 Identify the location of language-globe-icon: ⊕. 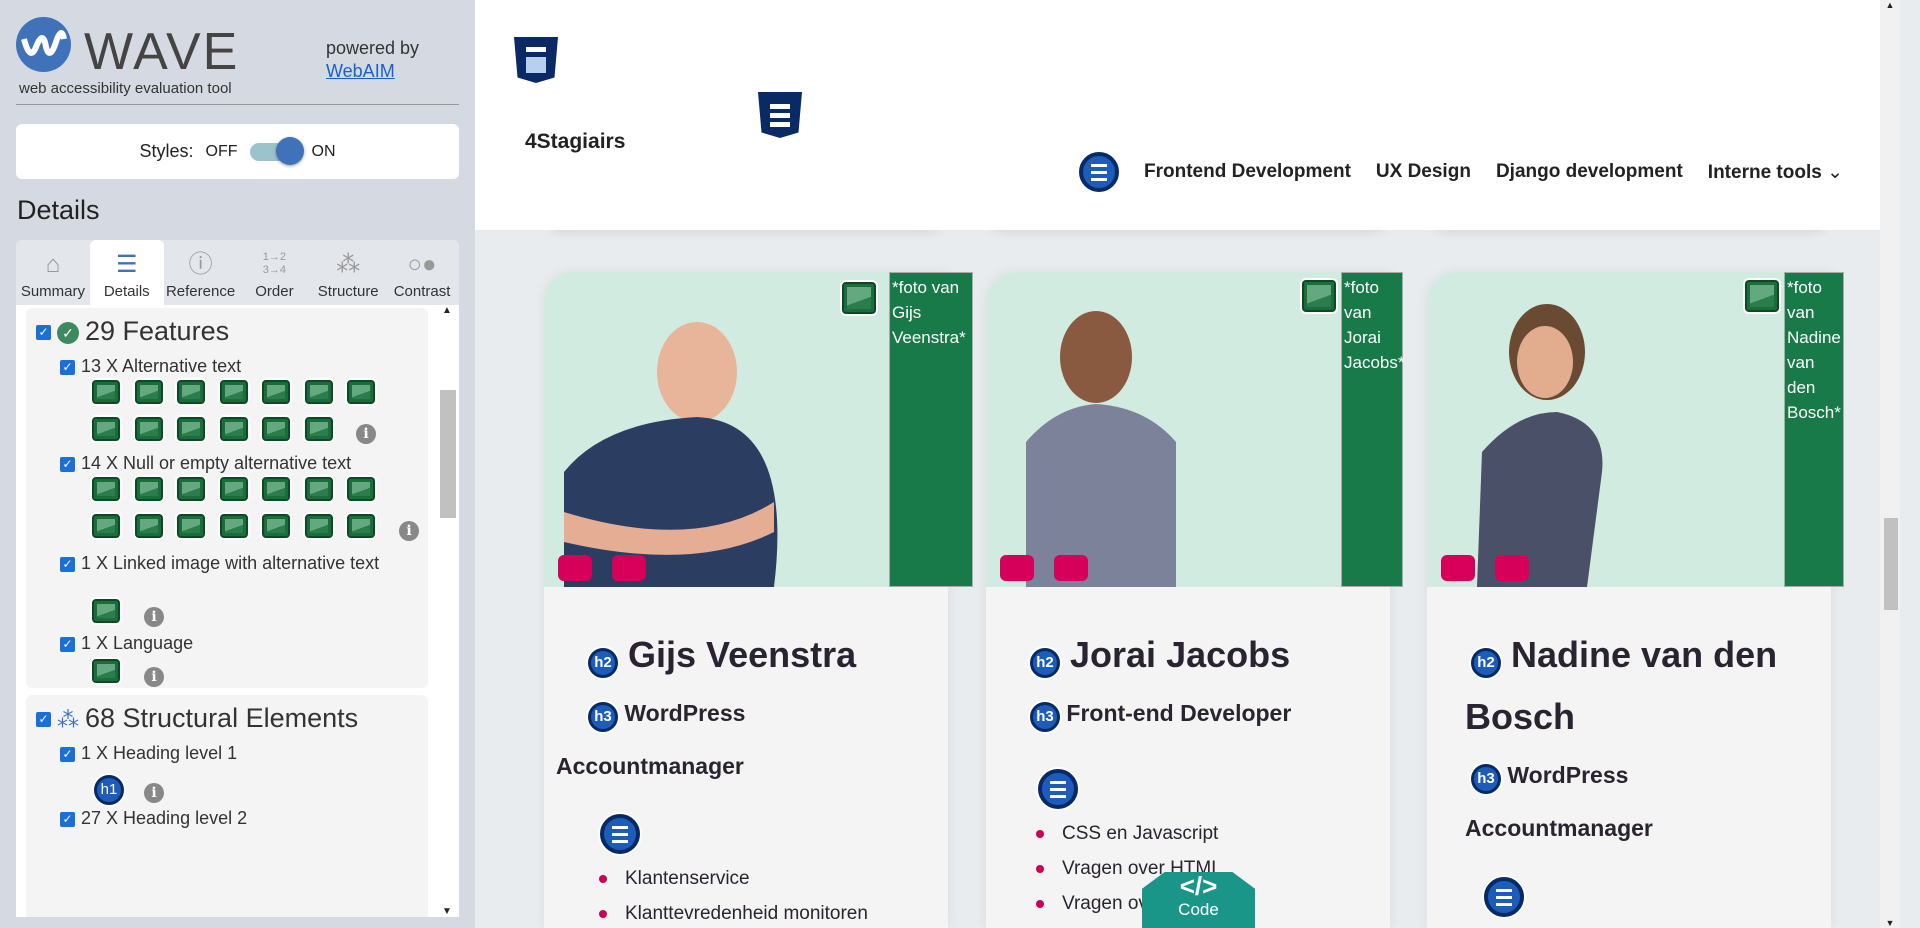
(106, 671).